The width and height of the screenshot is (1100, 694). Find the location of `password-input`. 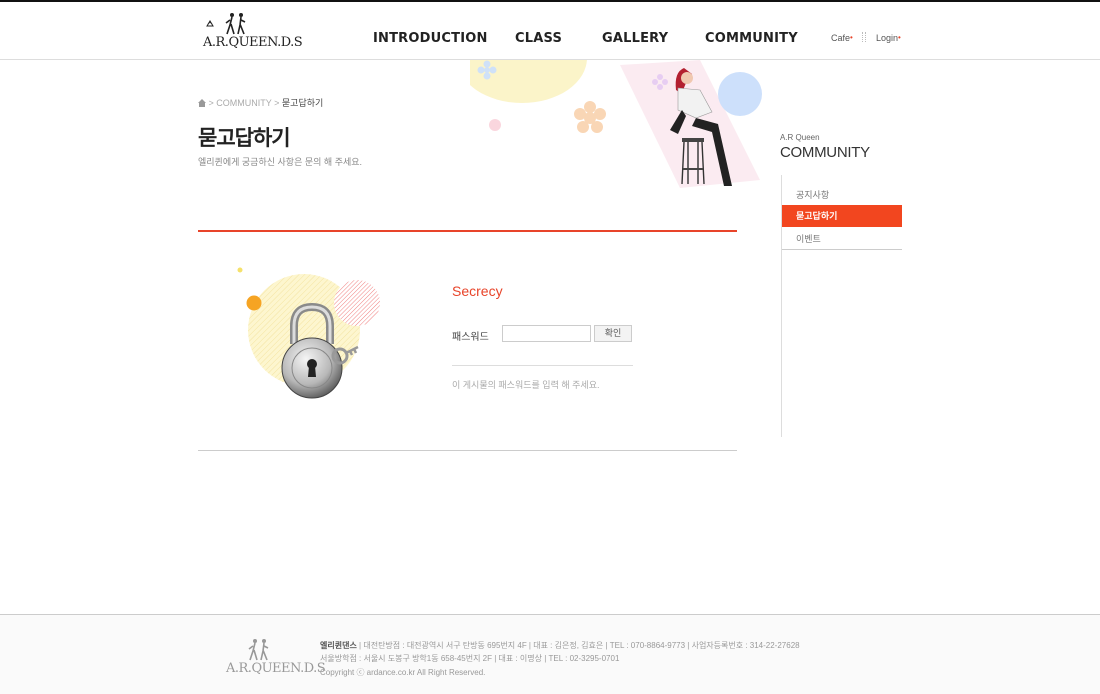

password-input is located at coordinates (546, 333).